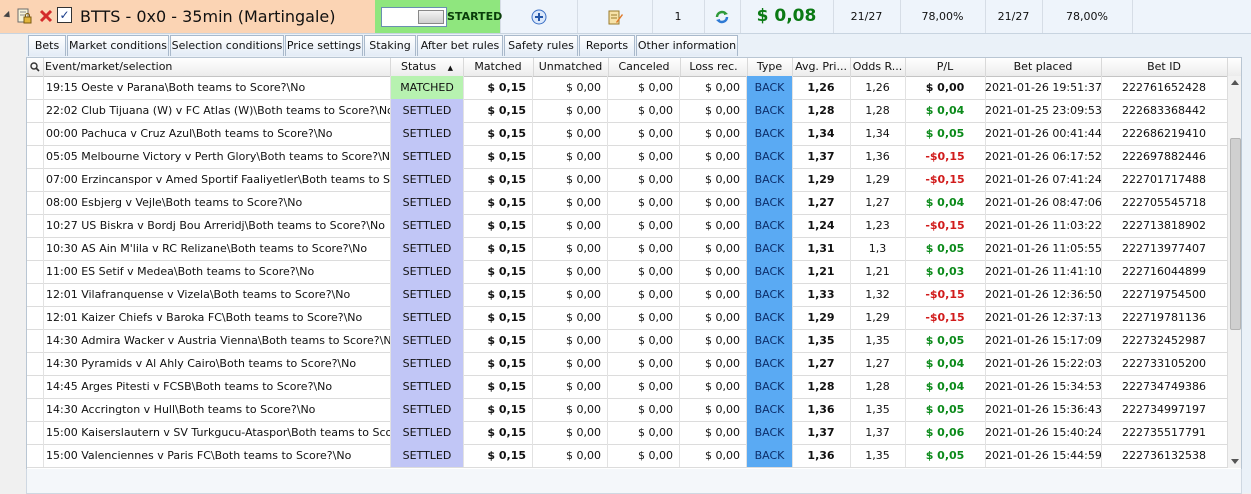 The image size is (1251, 494). What do you see at coordinates (539, 17) in the screenshot?
I see `add-icon` at bounding box center [539, 17].